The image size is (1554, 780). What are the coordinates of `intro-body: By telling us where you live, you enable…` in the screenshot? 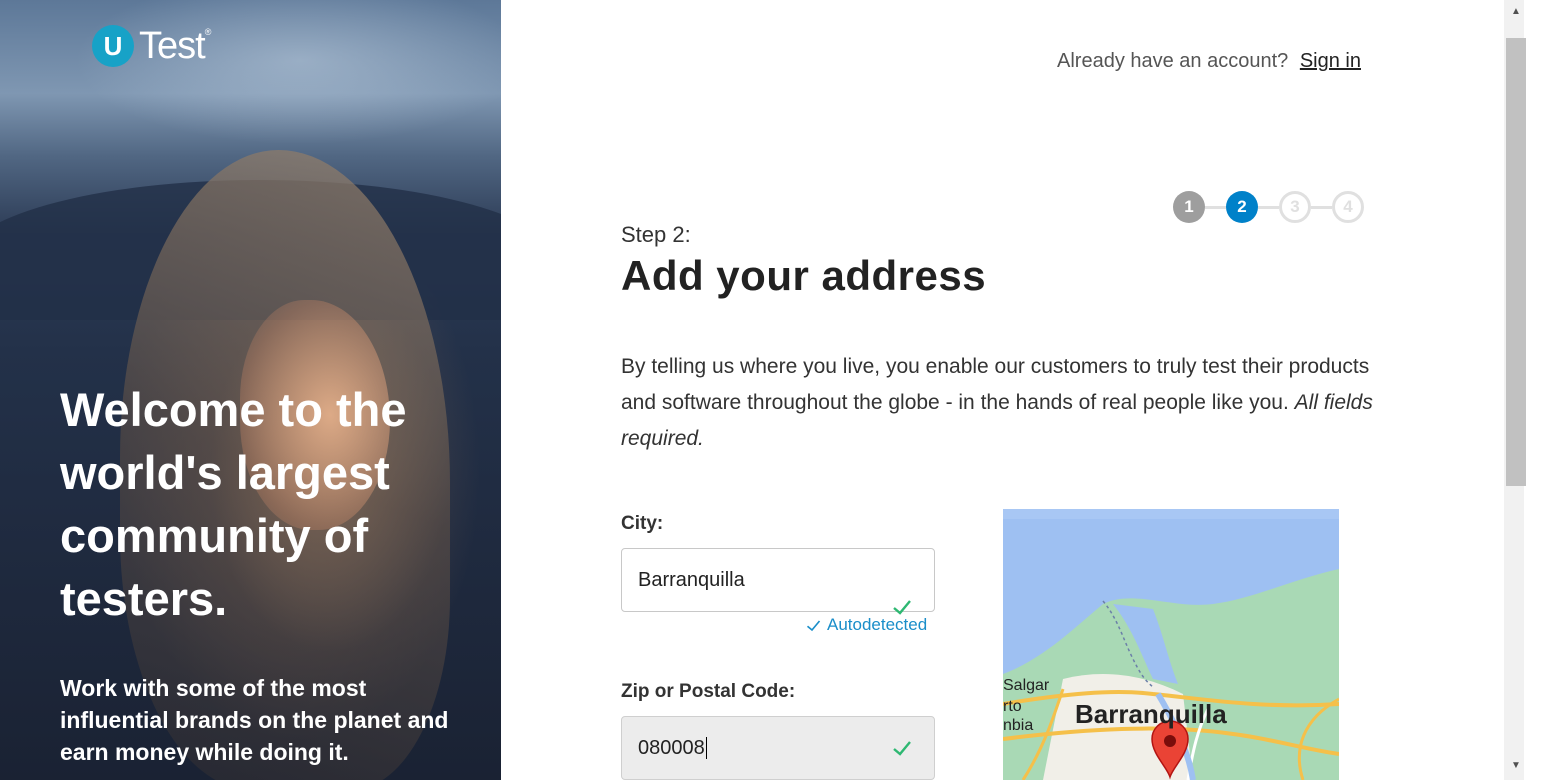 It's located at (995, 384).